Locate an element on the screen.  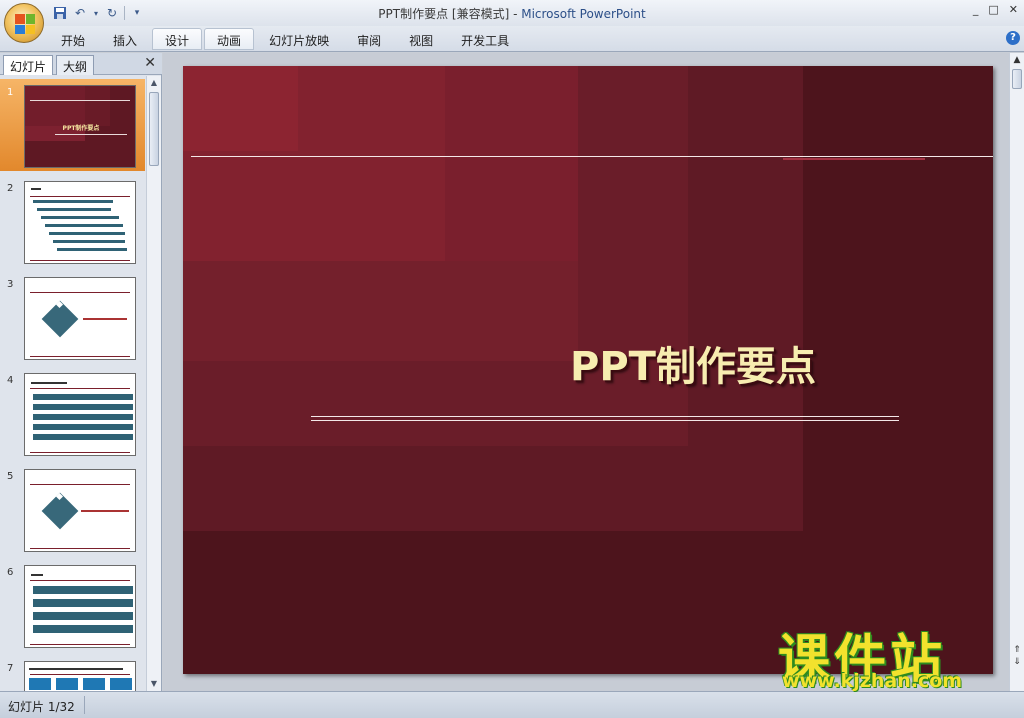
slide-thumbnail-5: 5 is located at coordinates (72, 509).